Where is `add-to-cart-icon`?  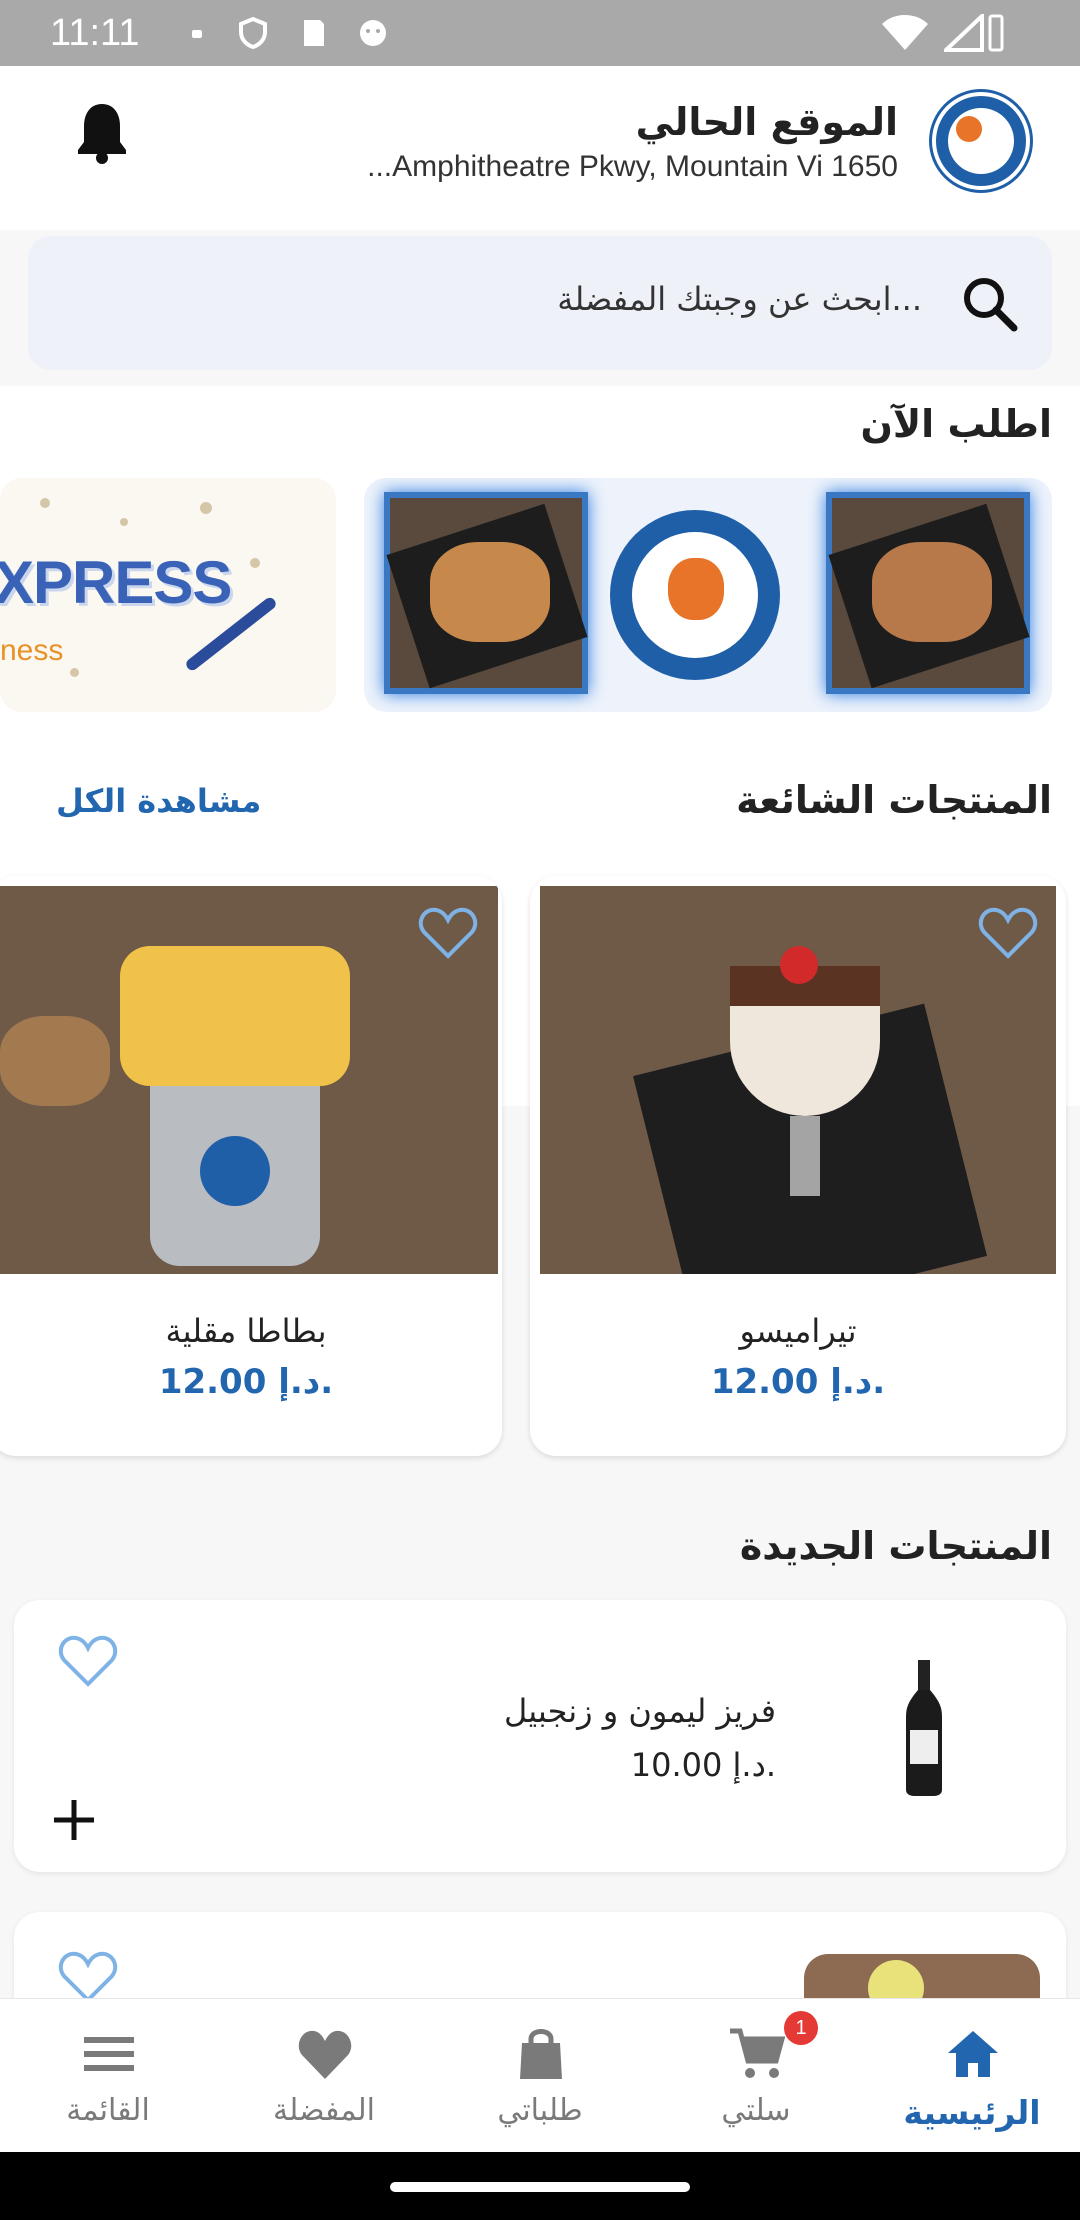
add-to-cart-icon is located at coordinates (74, 1820).